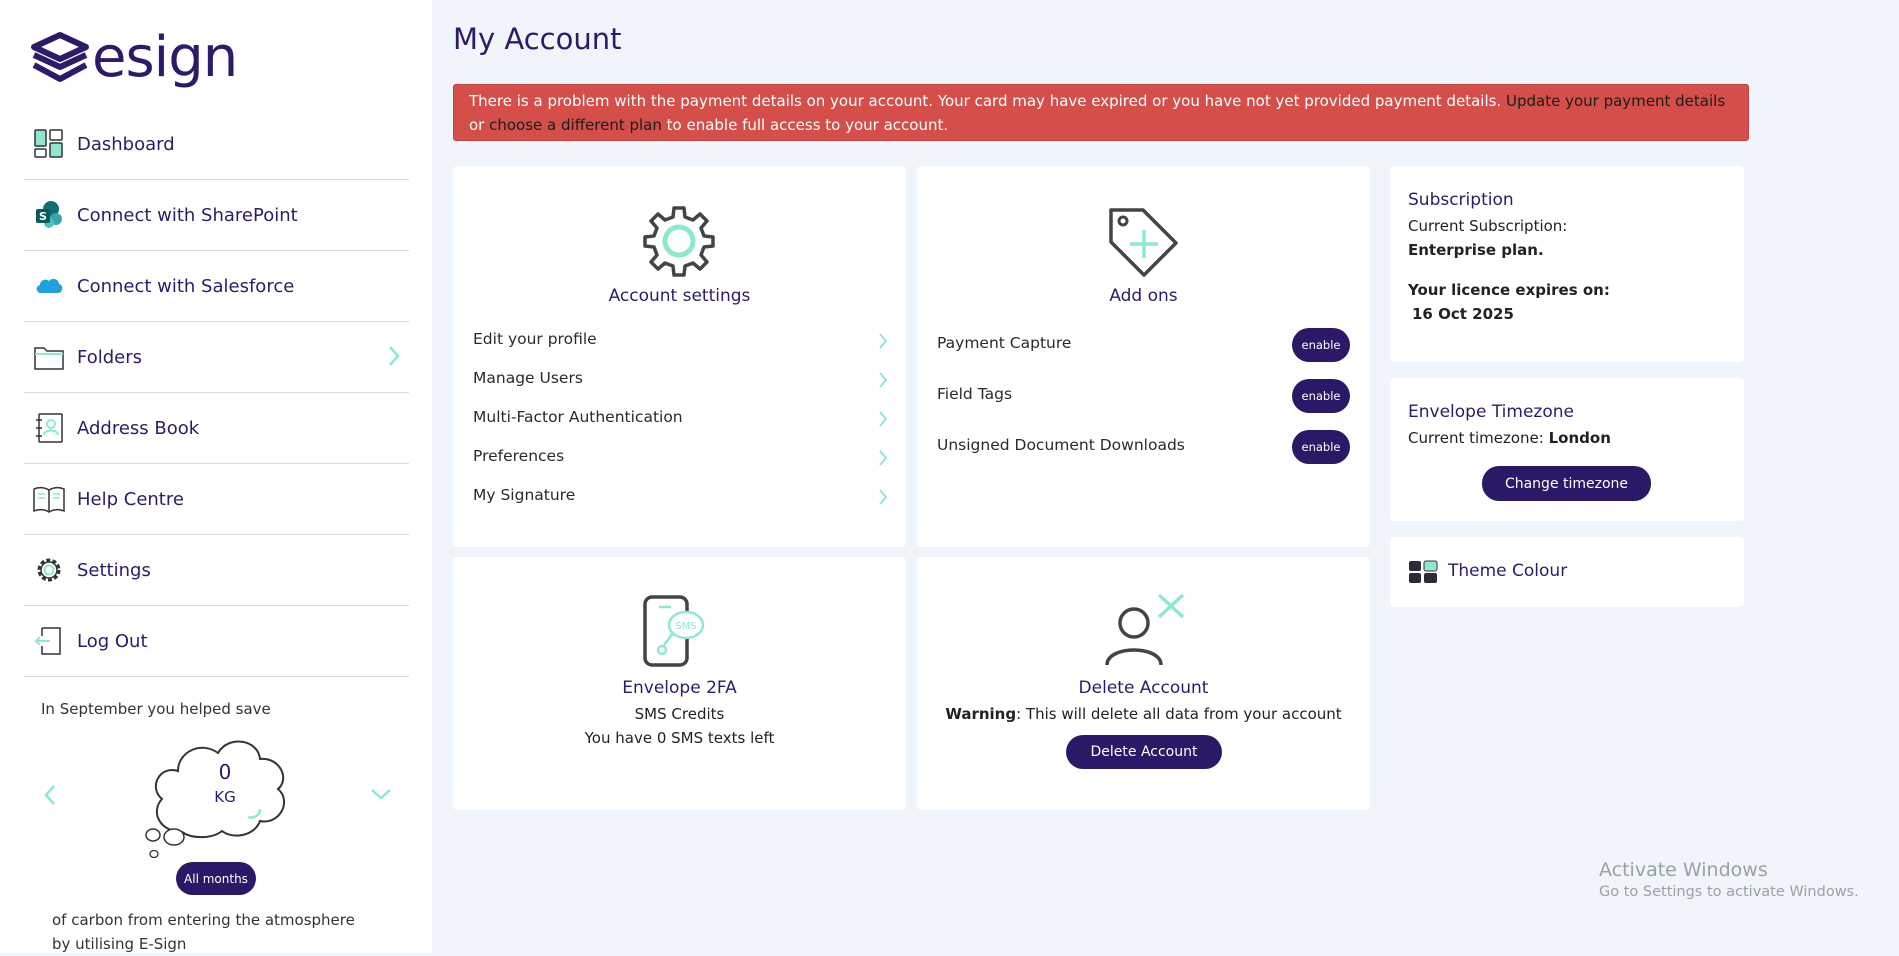  I want to click on carbon-value: 0, so click(225, 772).